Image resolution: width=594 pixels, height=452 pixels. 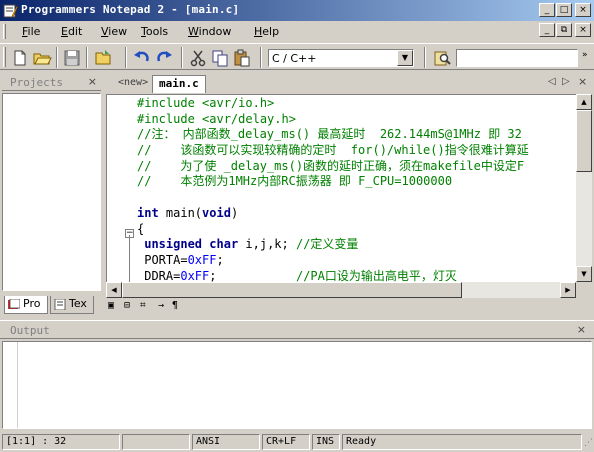 I want to click on new-file-icon, so click(x=20, y=58).